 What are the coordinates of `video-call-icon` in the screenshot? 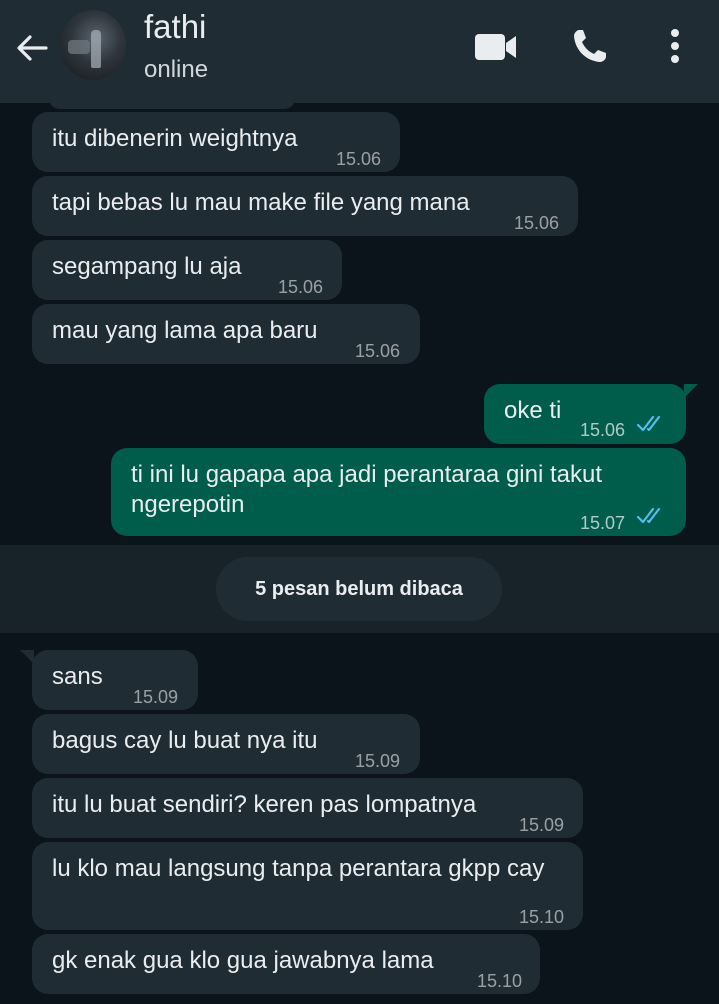 It's located at (496, 47).